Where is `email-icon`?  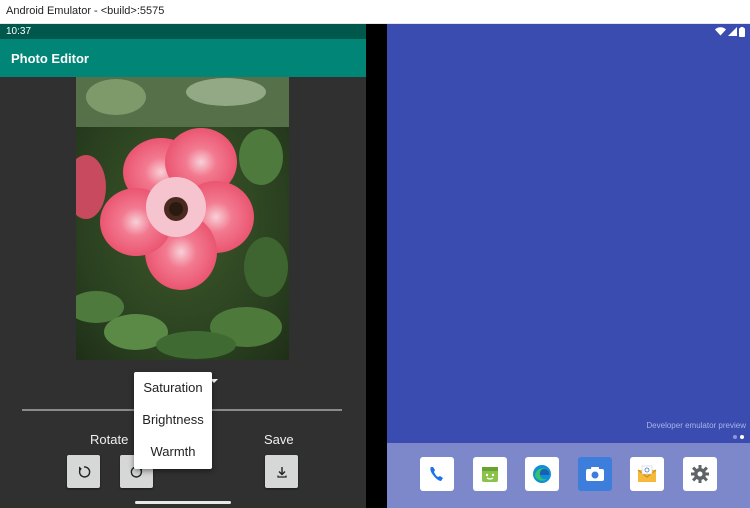 email-icon is located at coordinates (647, 473).